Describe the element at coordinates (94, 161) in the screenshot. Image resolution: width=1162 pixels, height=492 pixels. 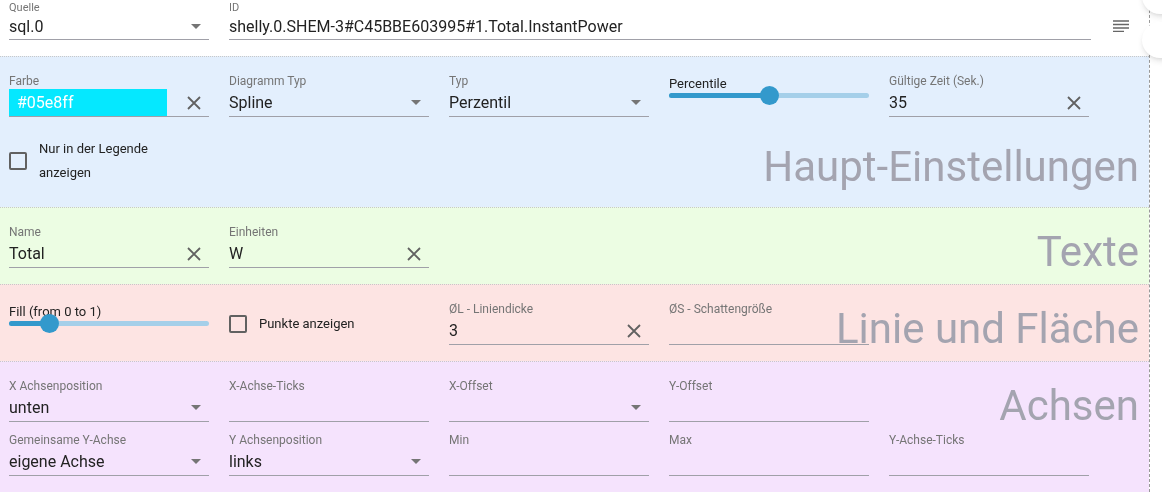
I see `checkbox-label: Nur in der Legende anzeigen` at that location.